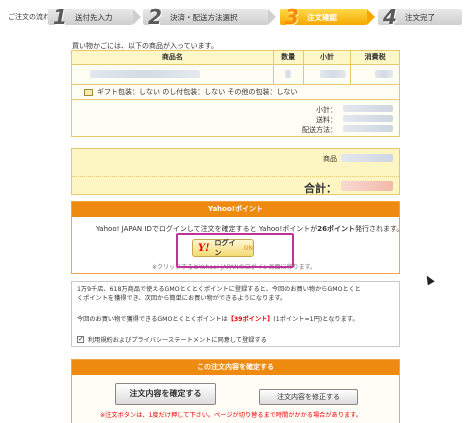 This screenshot has height=423, width=470. I want to click on step-label: 注文確認, so click(322, 17).